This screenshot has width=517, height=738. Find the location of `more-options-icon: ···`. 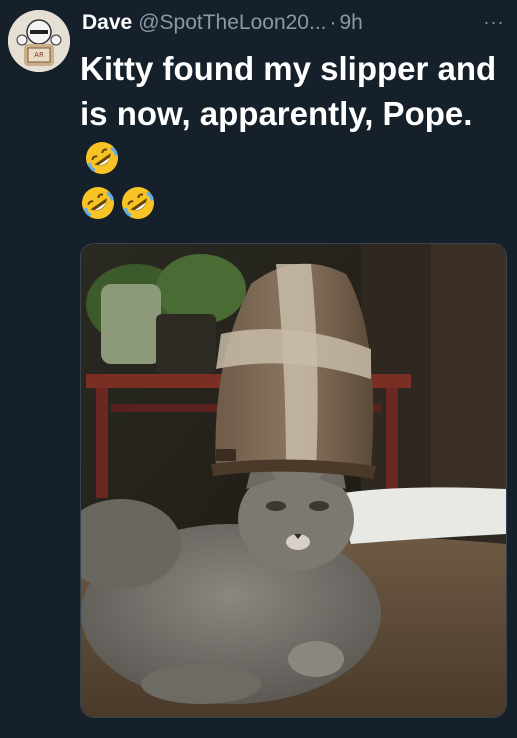

more-options-icon: ··· is located at coordinates (494, 22).